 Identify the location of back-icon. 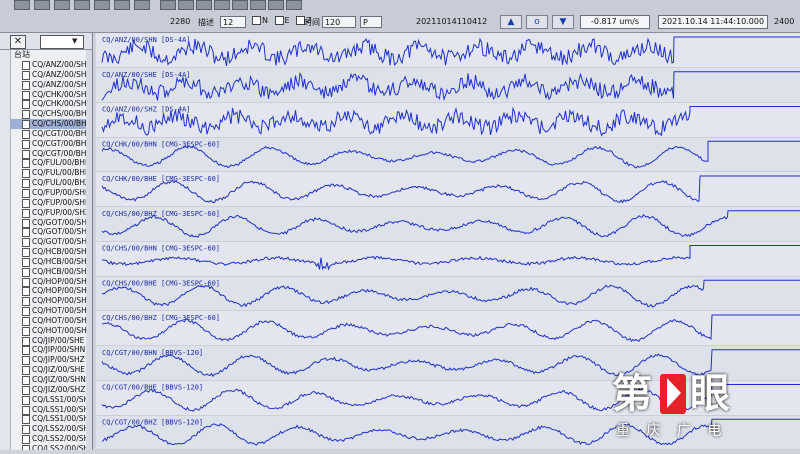
(122, 5).